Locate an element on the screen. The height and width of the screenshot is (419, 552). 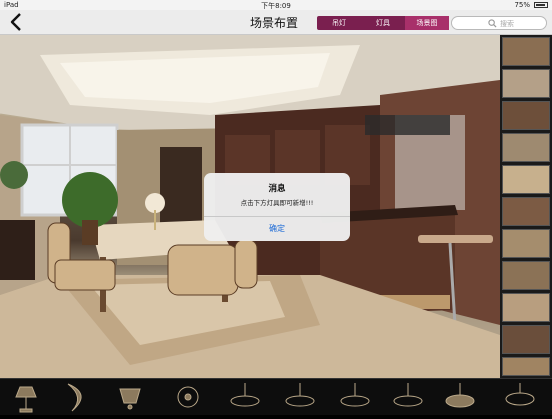
alert-dialog: 消息 点击下方灯具即可新增!!! 确定 is located at coordinates (277, 207).